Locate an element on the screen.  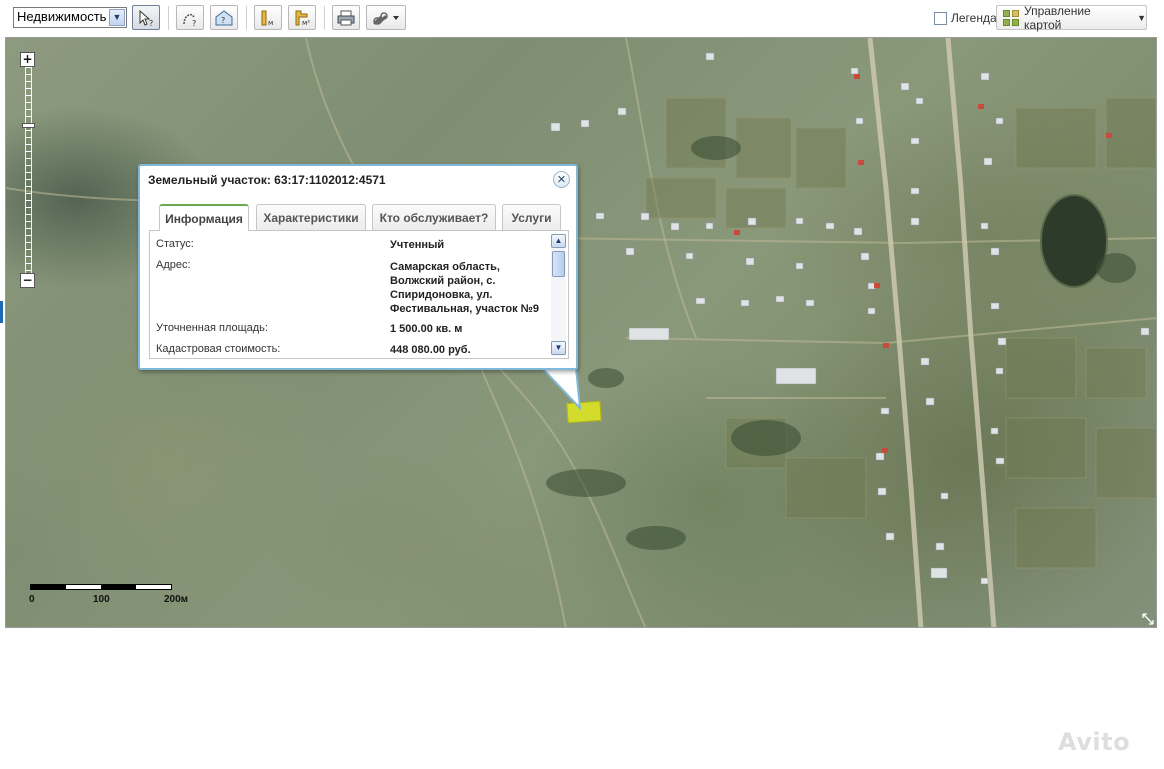
field-label: Уточненная площадь: is located at coordinates (212, 328).